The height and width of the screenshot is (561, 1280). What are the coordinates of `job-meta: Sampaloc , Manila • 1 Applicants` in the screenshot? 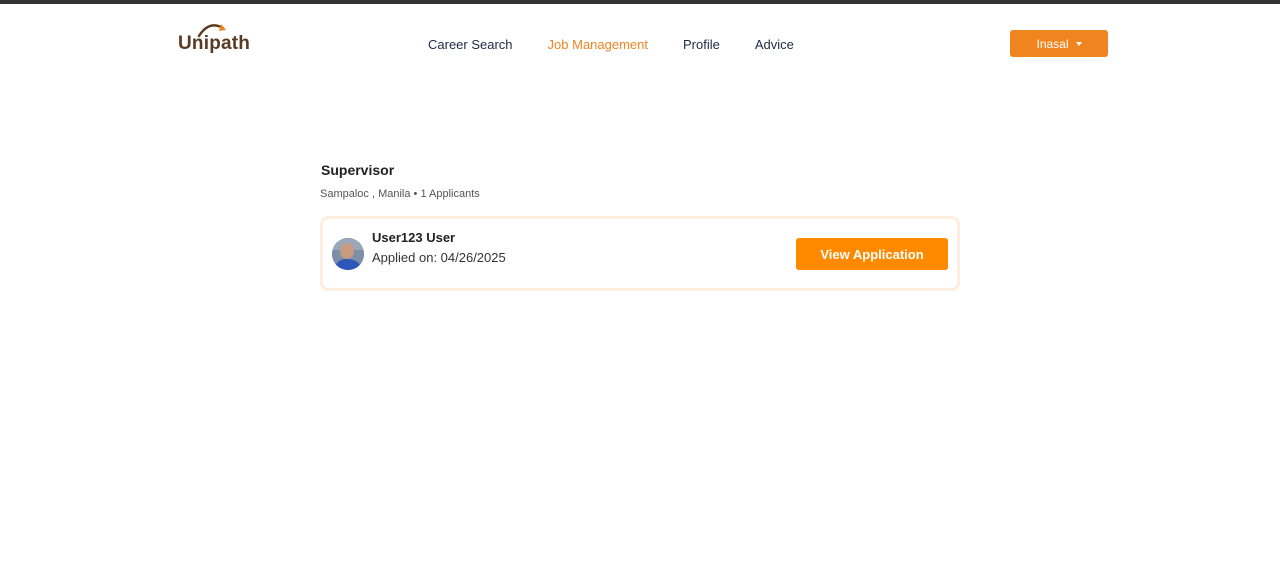 It's located at (400, 194).